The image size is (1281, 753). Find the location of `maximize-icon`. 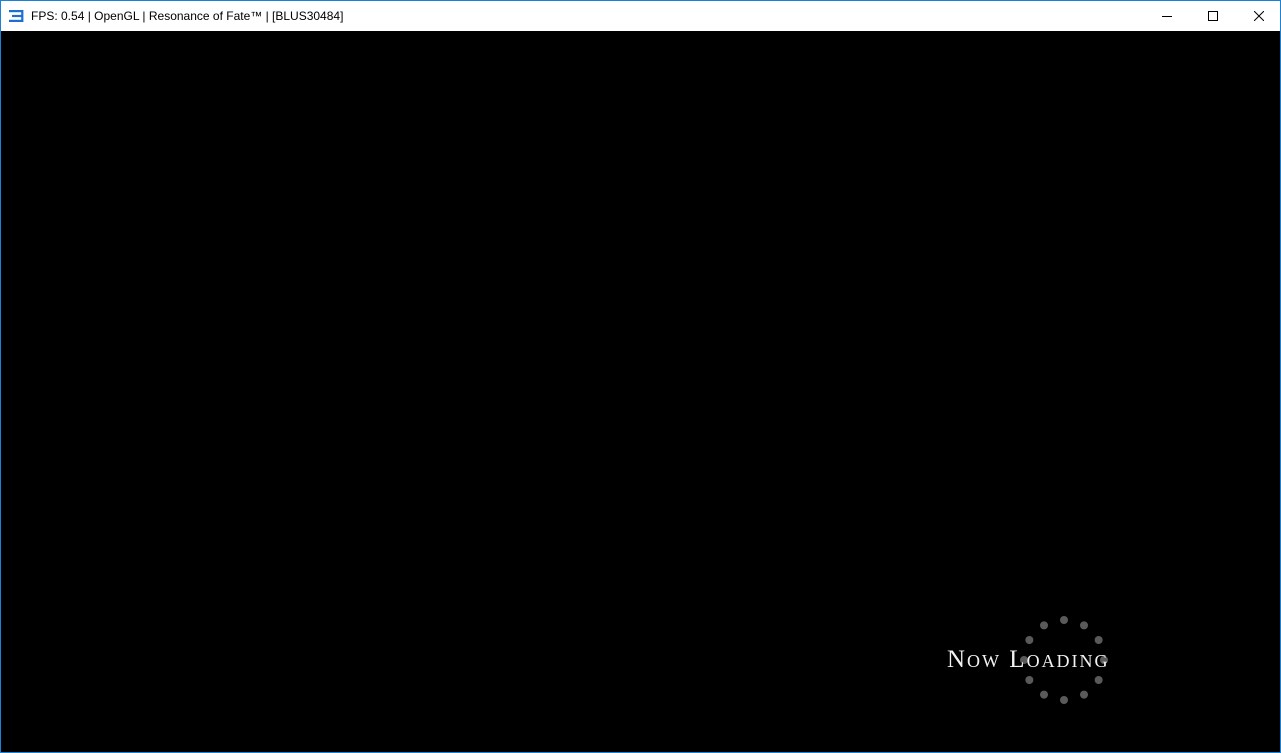

maximize-icon is located at coordinates (1213, 16).